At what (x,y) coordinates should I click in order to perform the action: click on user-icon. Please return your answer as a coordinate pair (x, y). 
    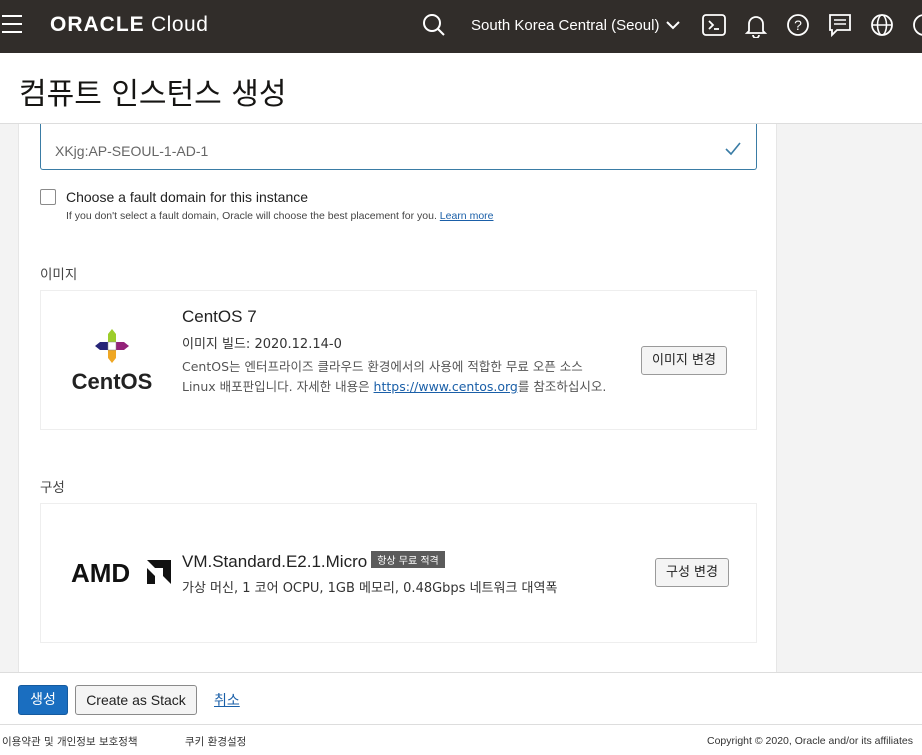
    Looking at the image, I should click on (916, 25).